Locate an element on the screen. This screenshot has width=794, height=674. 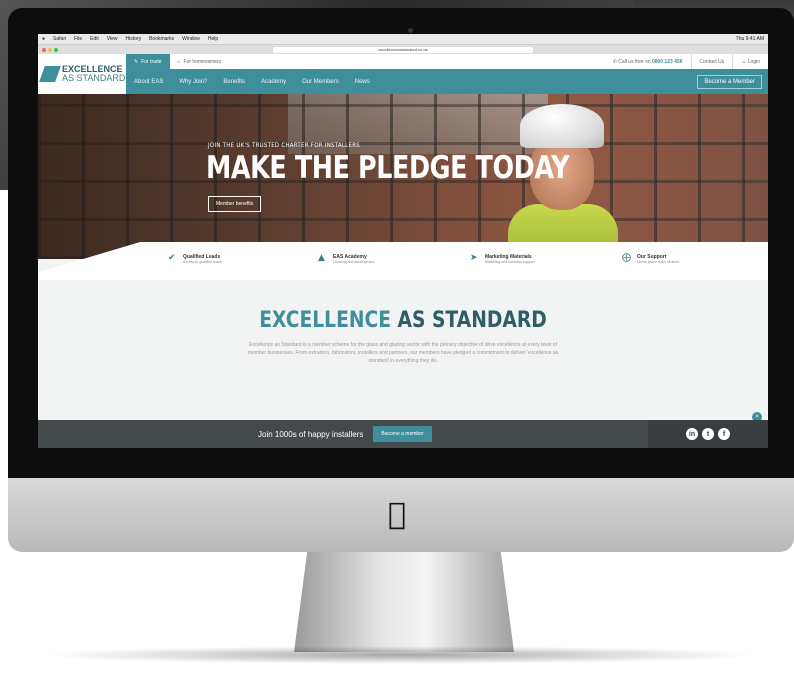
intro-title: EXCELLENCE AS STANDARD is located at coordinates (403, 320).